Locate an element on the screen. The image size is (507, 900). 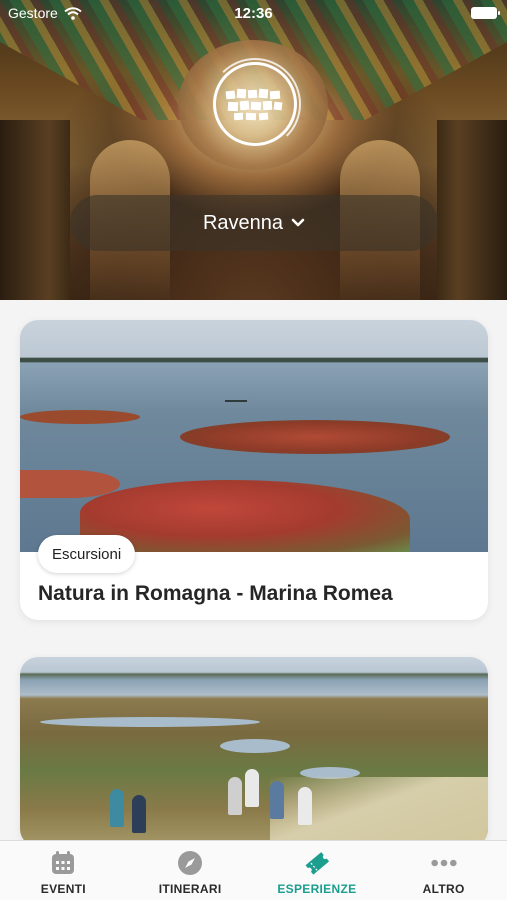
status-bar: Gestore 12:36 is located at coordinates (253, 13).